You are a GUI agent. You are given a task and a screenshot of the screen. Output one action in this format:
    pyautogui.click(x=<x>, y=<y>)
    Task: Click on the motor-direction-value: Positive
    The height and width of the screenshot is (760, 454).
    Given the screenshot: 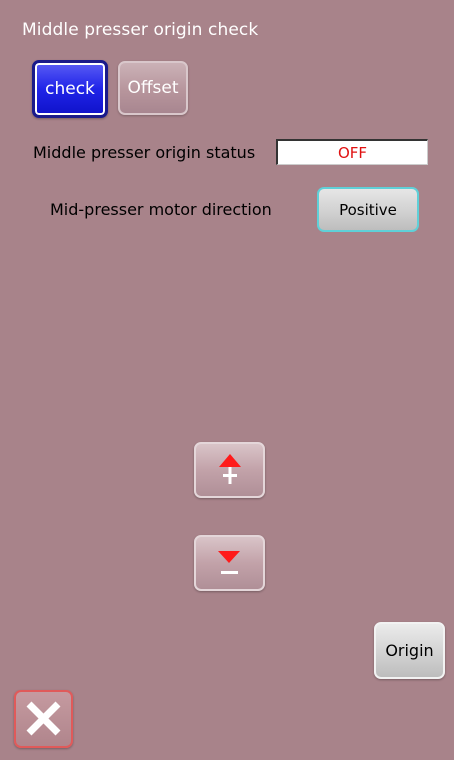 What is the action you would take?
    pyautogui.click(x=368, y=209)
    